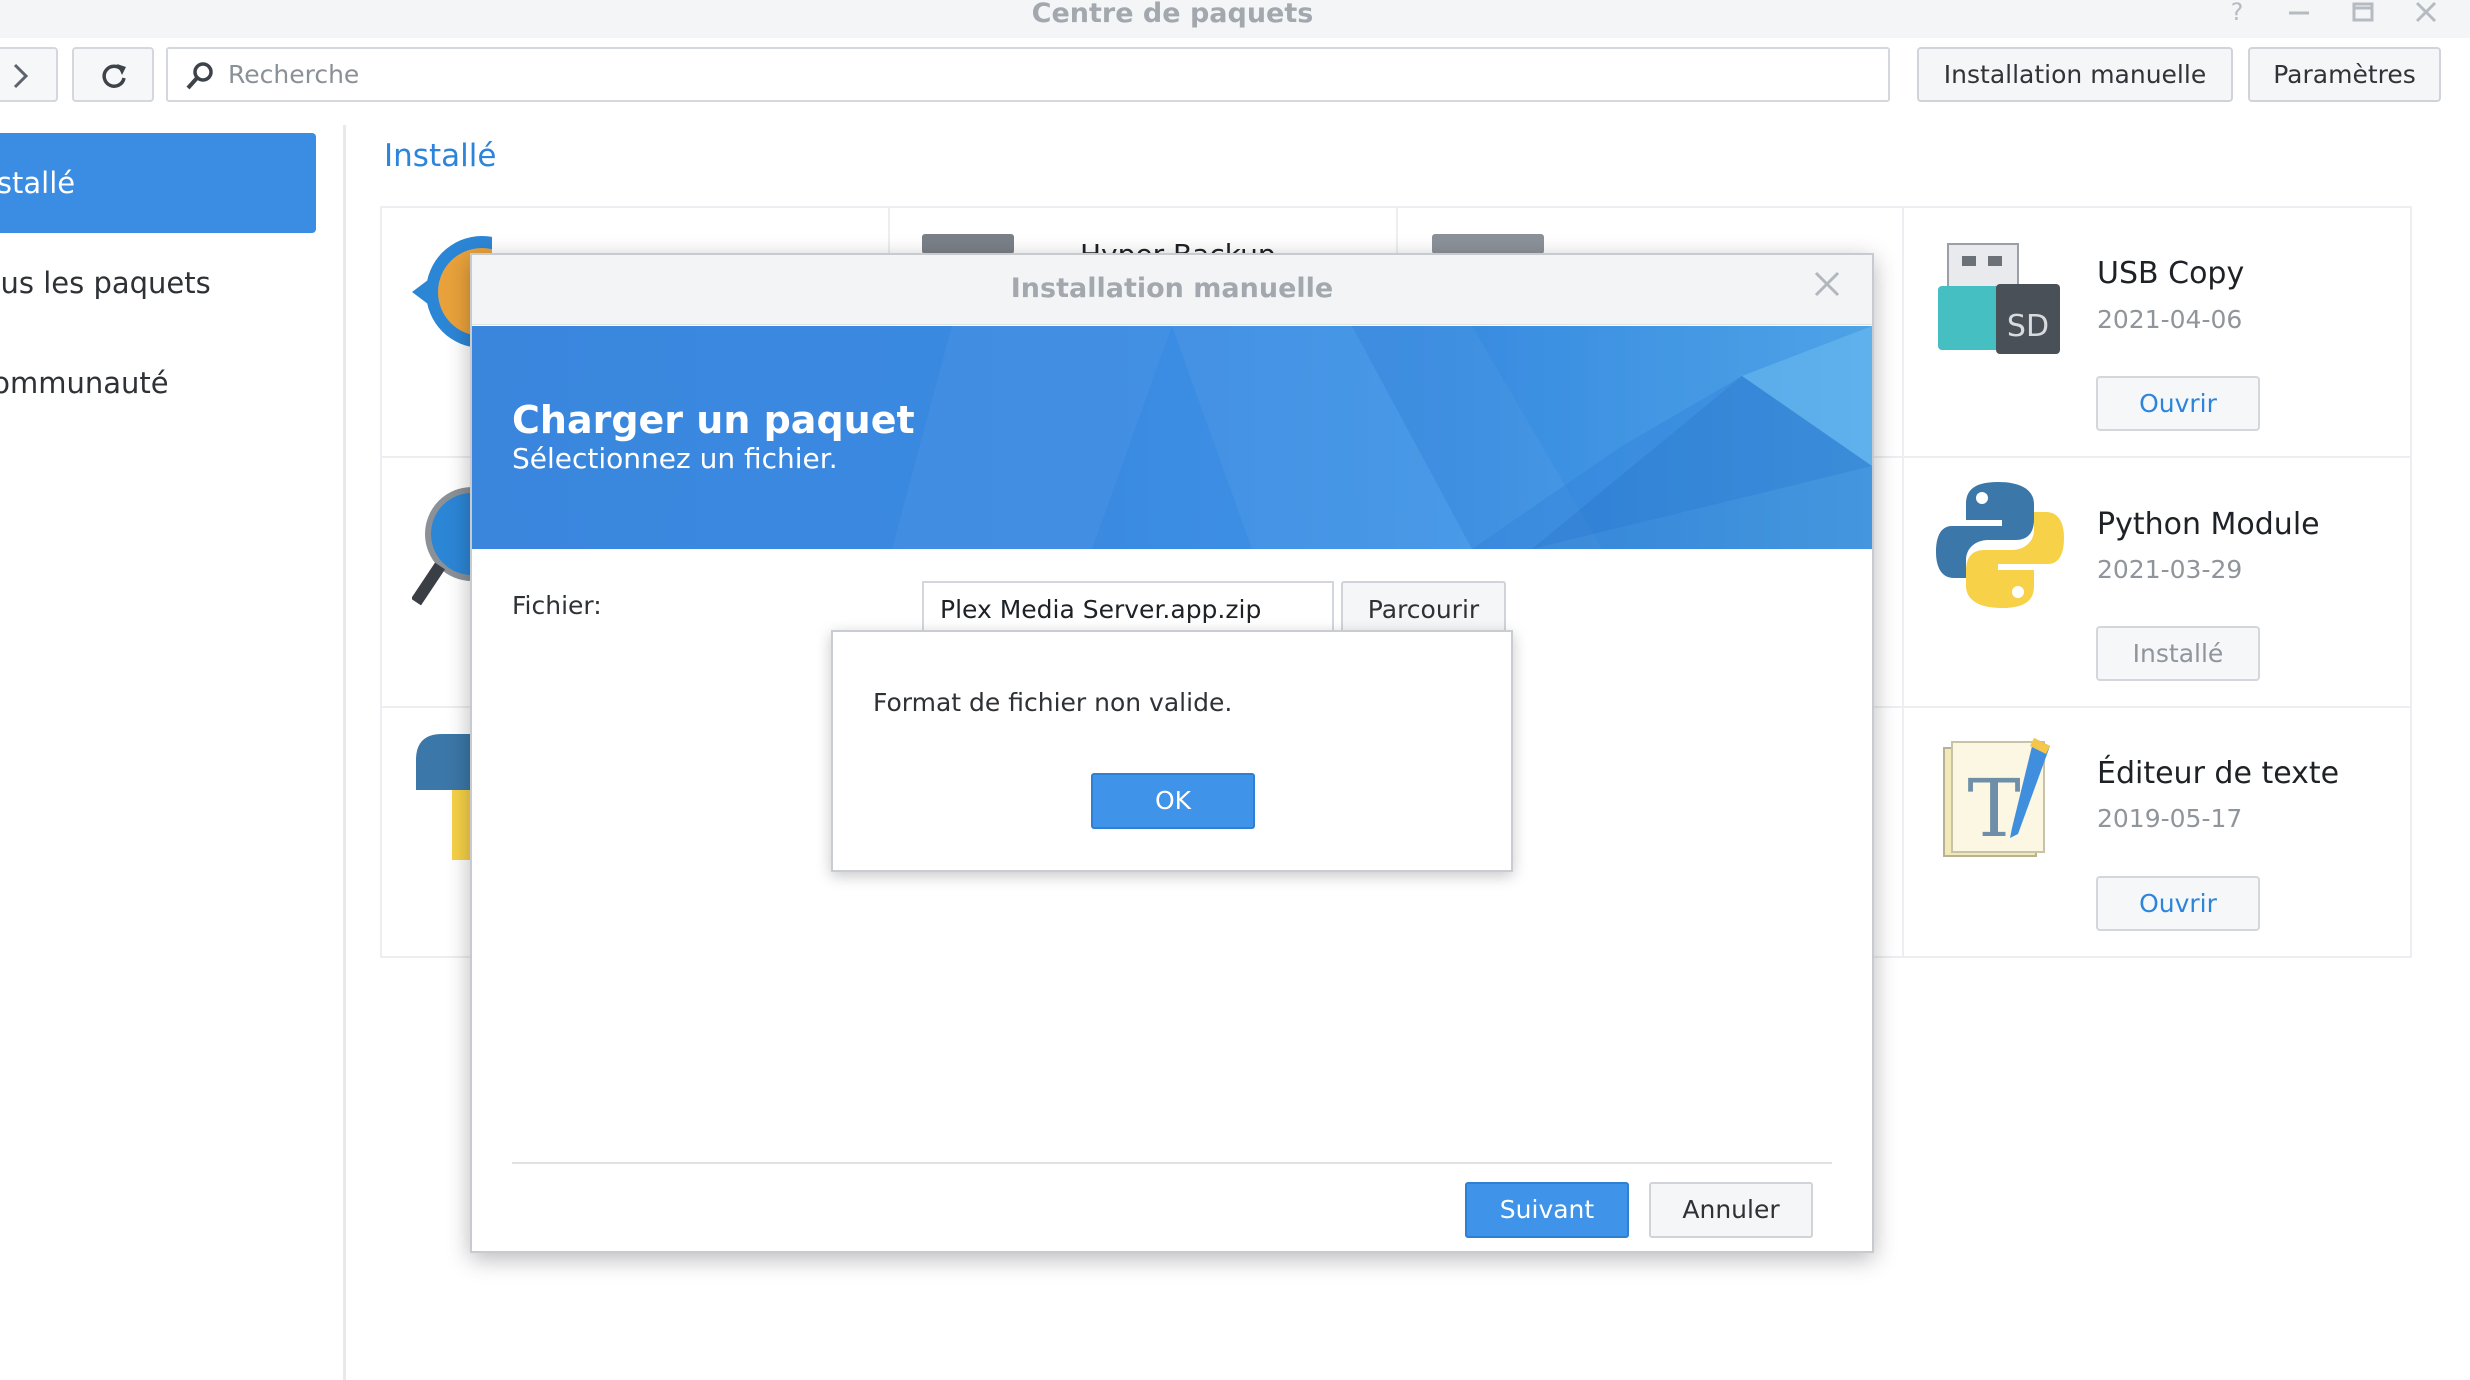  I want to click on refresh-icon, so click(114, 76).